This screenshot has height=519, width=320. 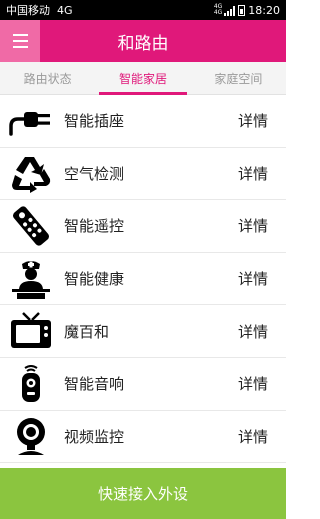 What do you see at coordinates (31, 436) in the screenshot?
I see `webcam-icon` at bounding box center [31, 436].